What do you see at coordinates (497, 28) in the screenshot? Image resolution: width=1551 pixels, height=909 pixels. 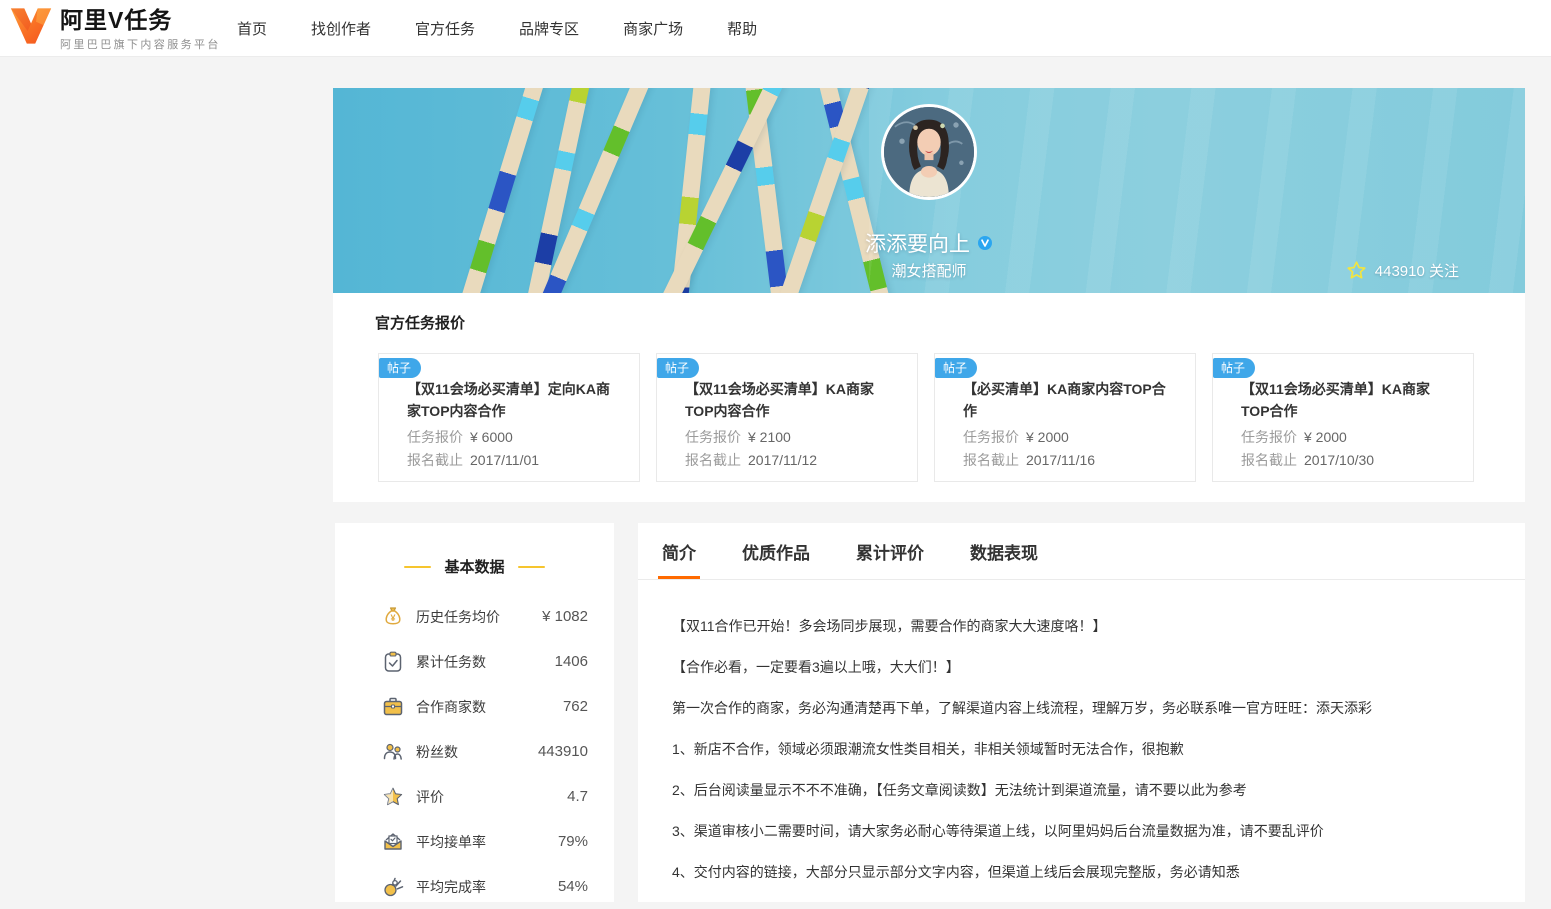 I see `main-nav: 首页 找创作者 官方任务 品牌专区 商家广场 帮助` at bounding box center [497, 28].